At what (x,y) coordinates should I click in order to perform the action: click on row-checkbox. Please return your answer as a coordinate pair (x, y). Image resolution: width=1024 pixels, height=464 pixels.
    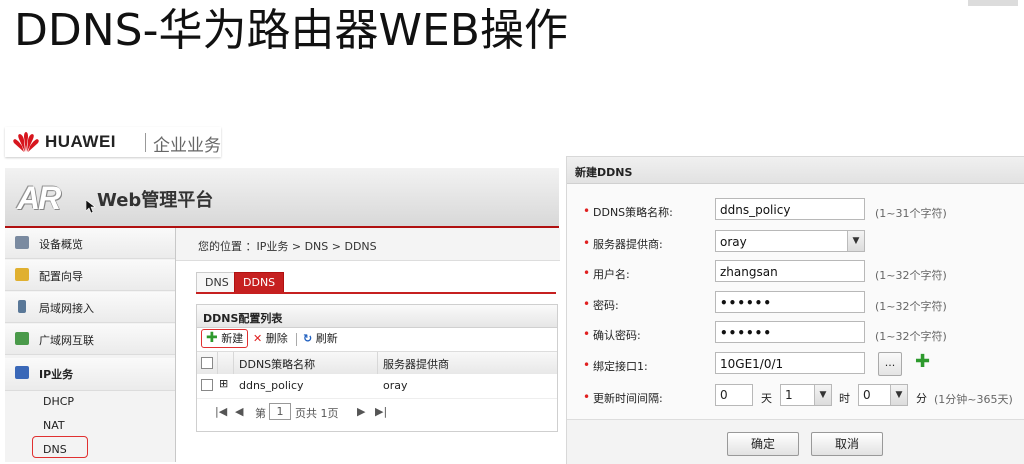
    Looking at the image, I should click on (207, 385).